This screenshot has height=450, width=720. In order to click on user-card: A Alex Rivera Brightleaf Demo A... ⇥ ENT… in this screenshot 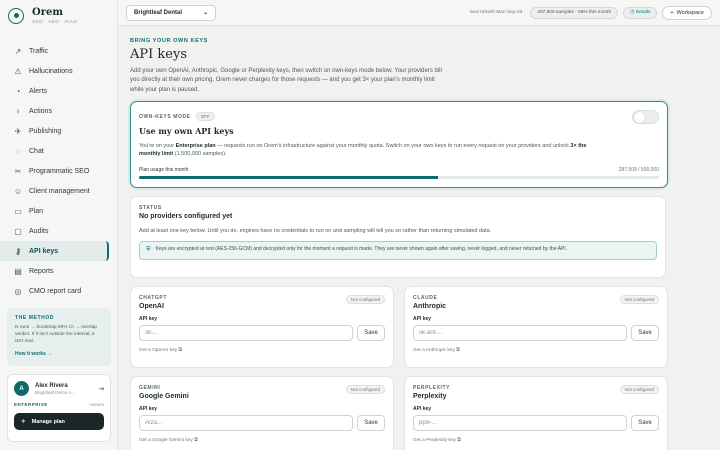, I will do `click(59, 408)`.